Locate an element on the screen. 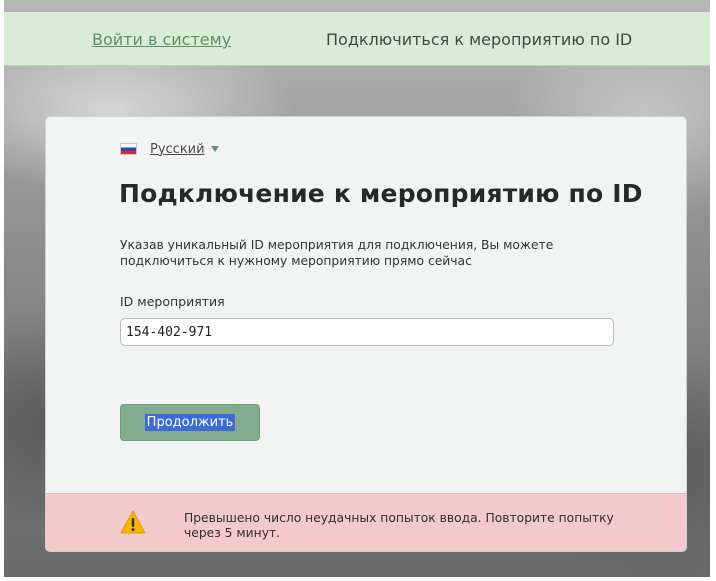  event-id-input is located at coordinates (367, 332).